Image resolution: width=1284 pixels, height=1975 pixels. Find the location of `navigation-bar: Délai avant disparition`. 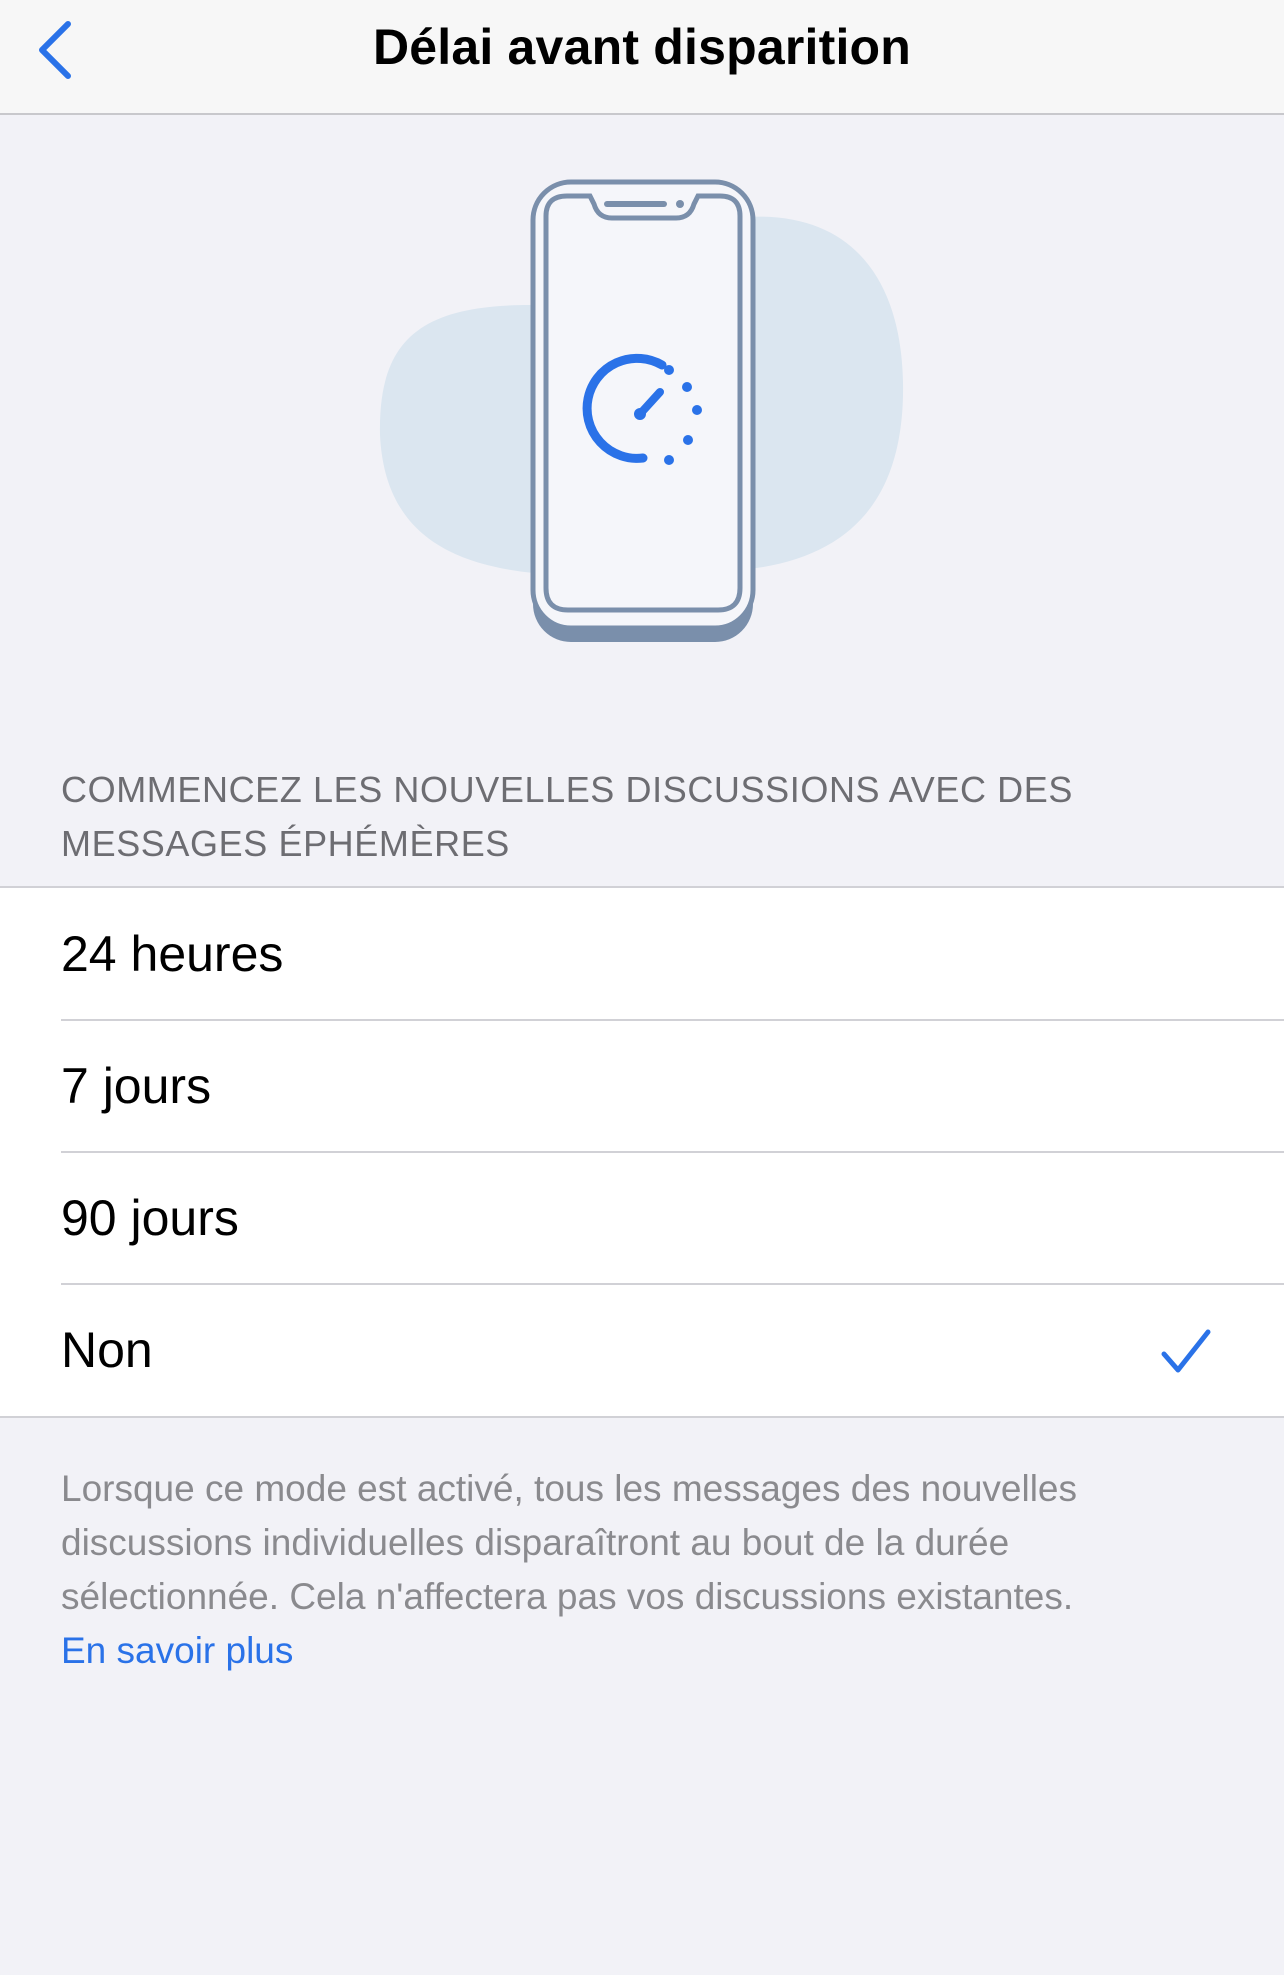

navigation-bar: Délai avant disparition is located at coordinates (642, 57).